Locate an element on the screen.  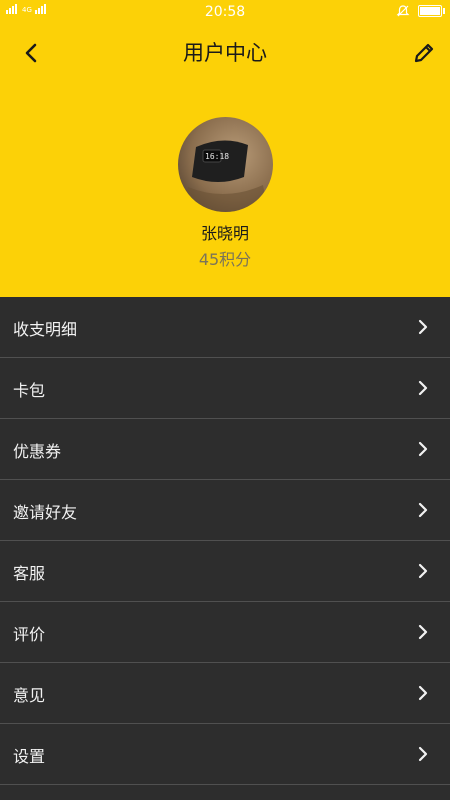
menu-item-label: 收支明细 is located at coordinates (45, 329).